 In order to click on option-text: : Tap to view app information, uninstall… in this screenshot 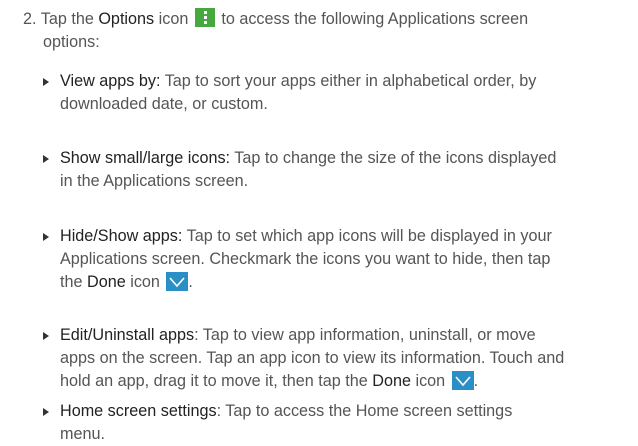, I will do `click(365, 335)`.